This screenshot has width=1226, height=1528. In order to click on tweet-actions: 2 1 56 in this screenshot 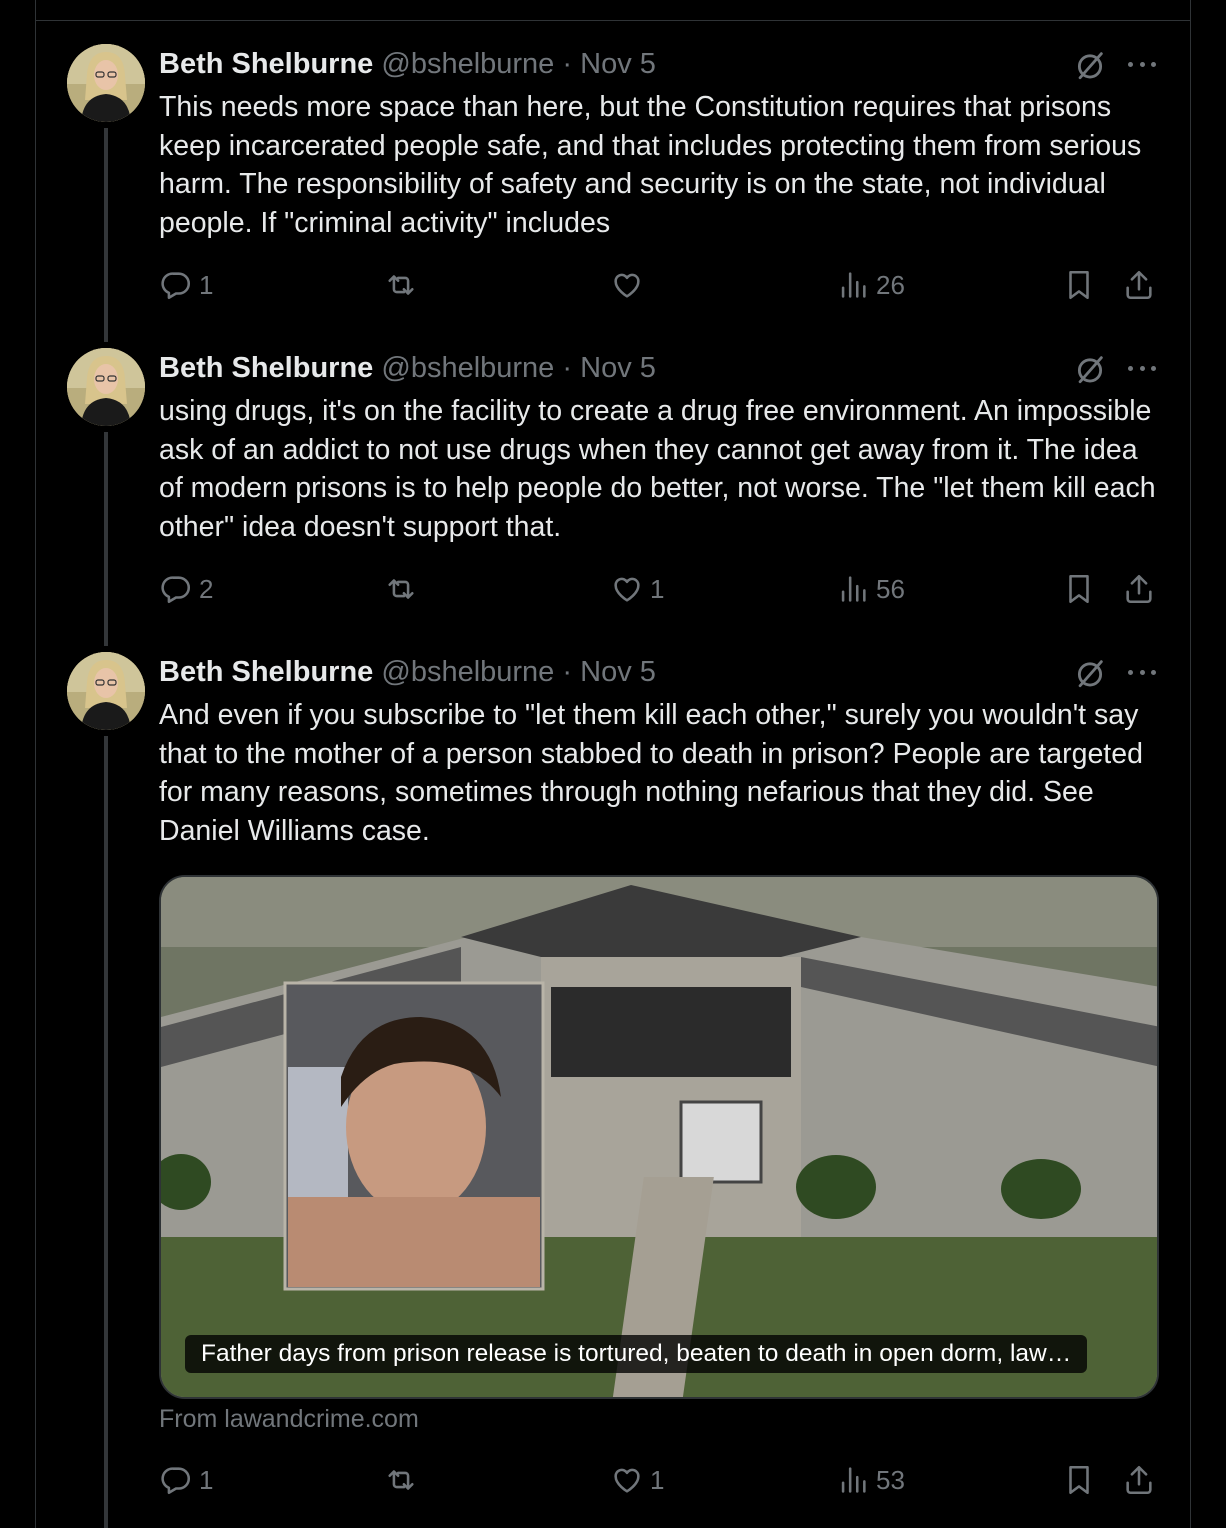, I will do `click(661, 589)`.